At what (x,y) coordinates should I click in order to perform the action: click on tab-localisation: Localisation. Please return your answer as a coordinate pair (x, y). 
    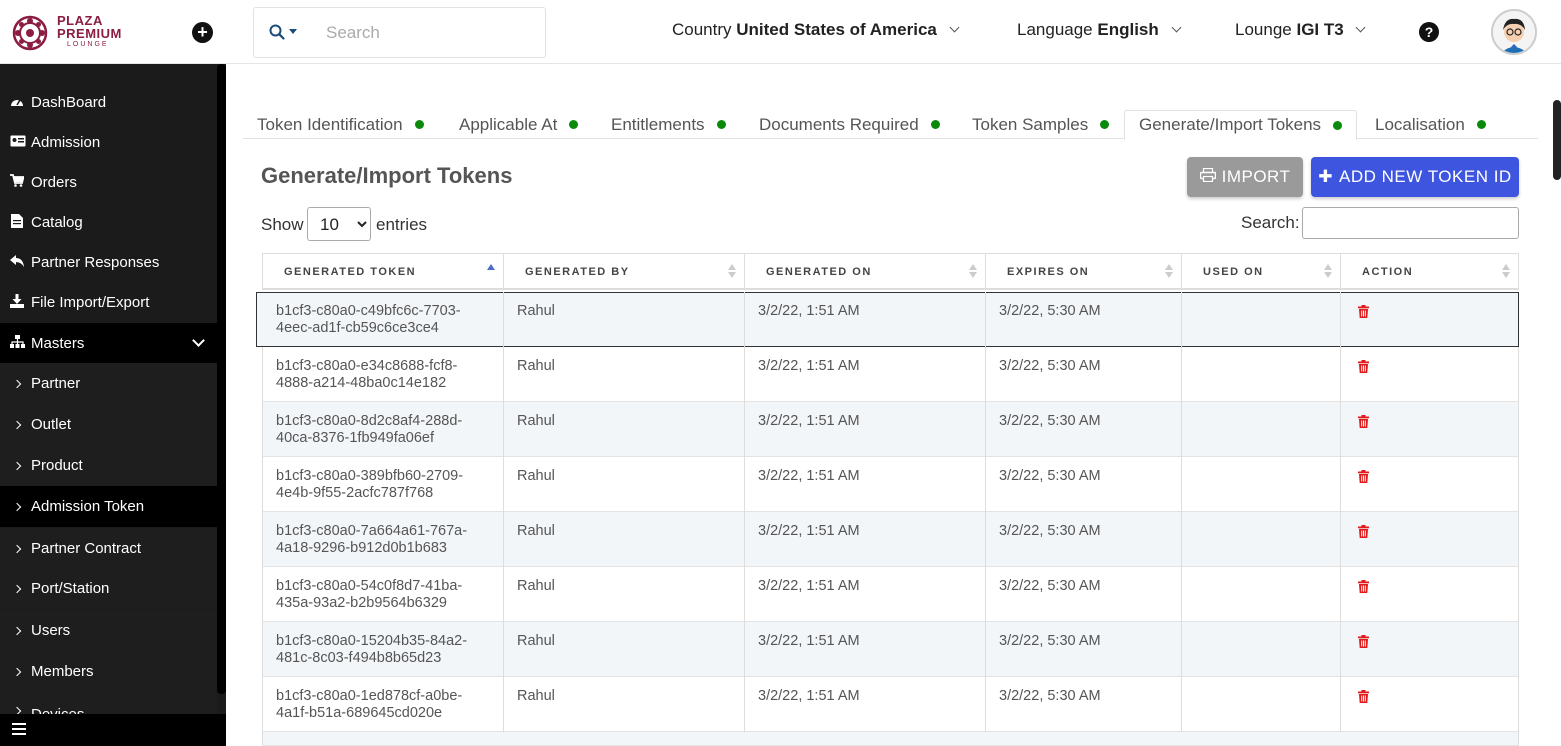
    Looking at the image, I should click on (1430, 124).